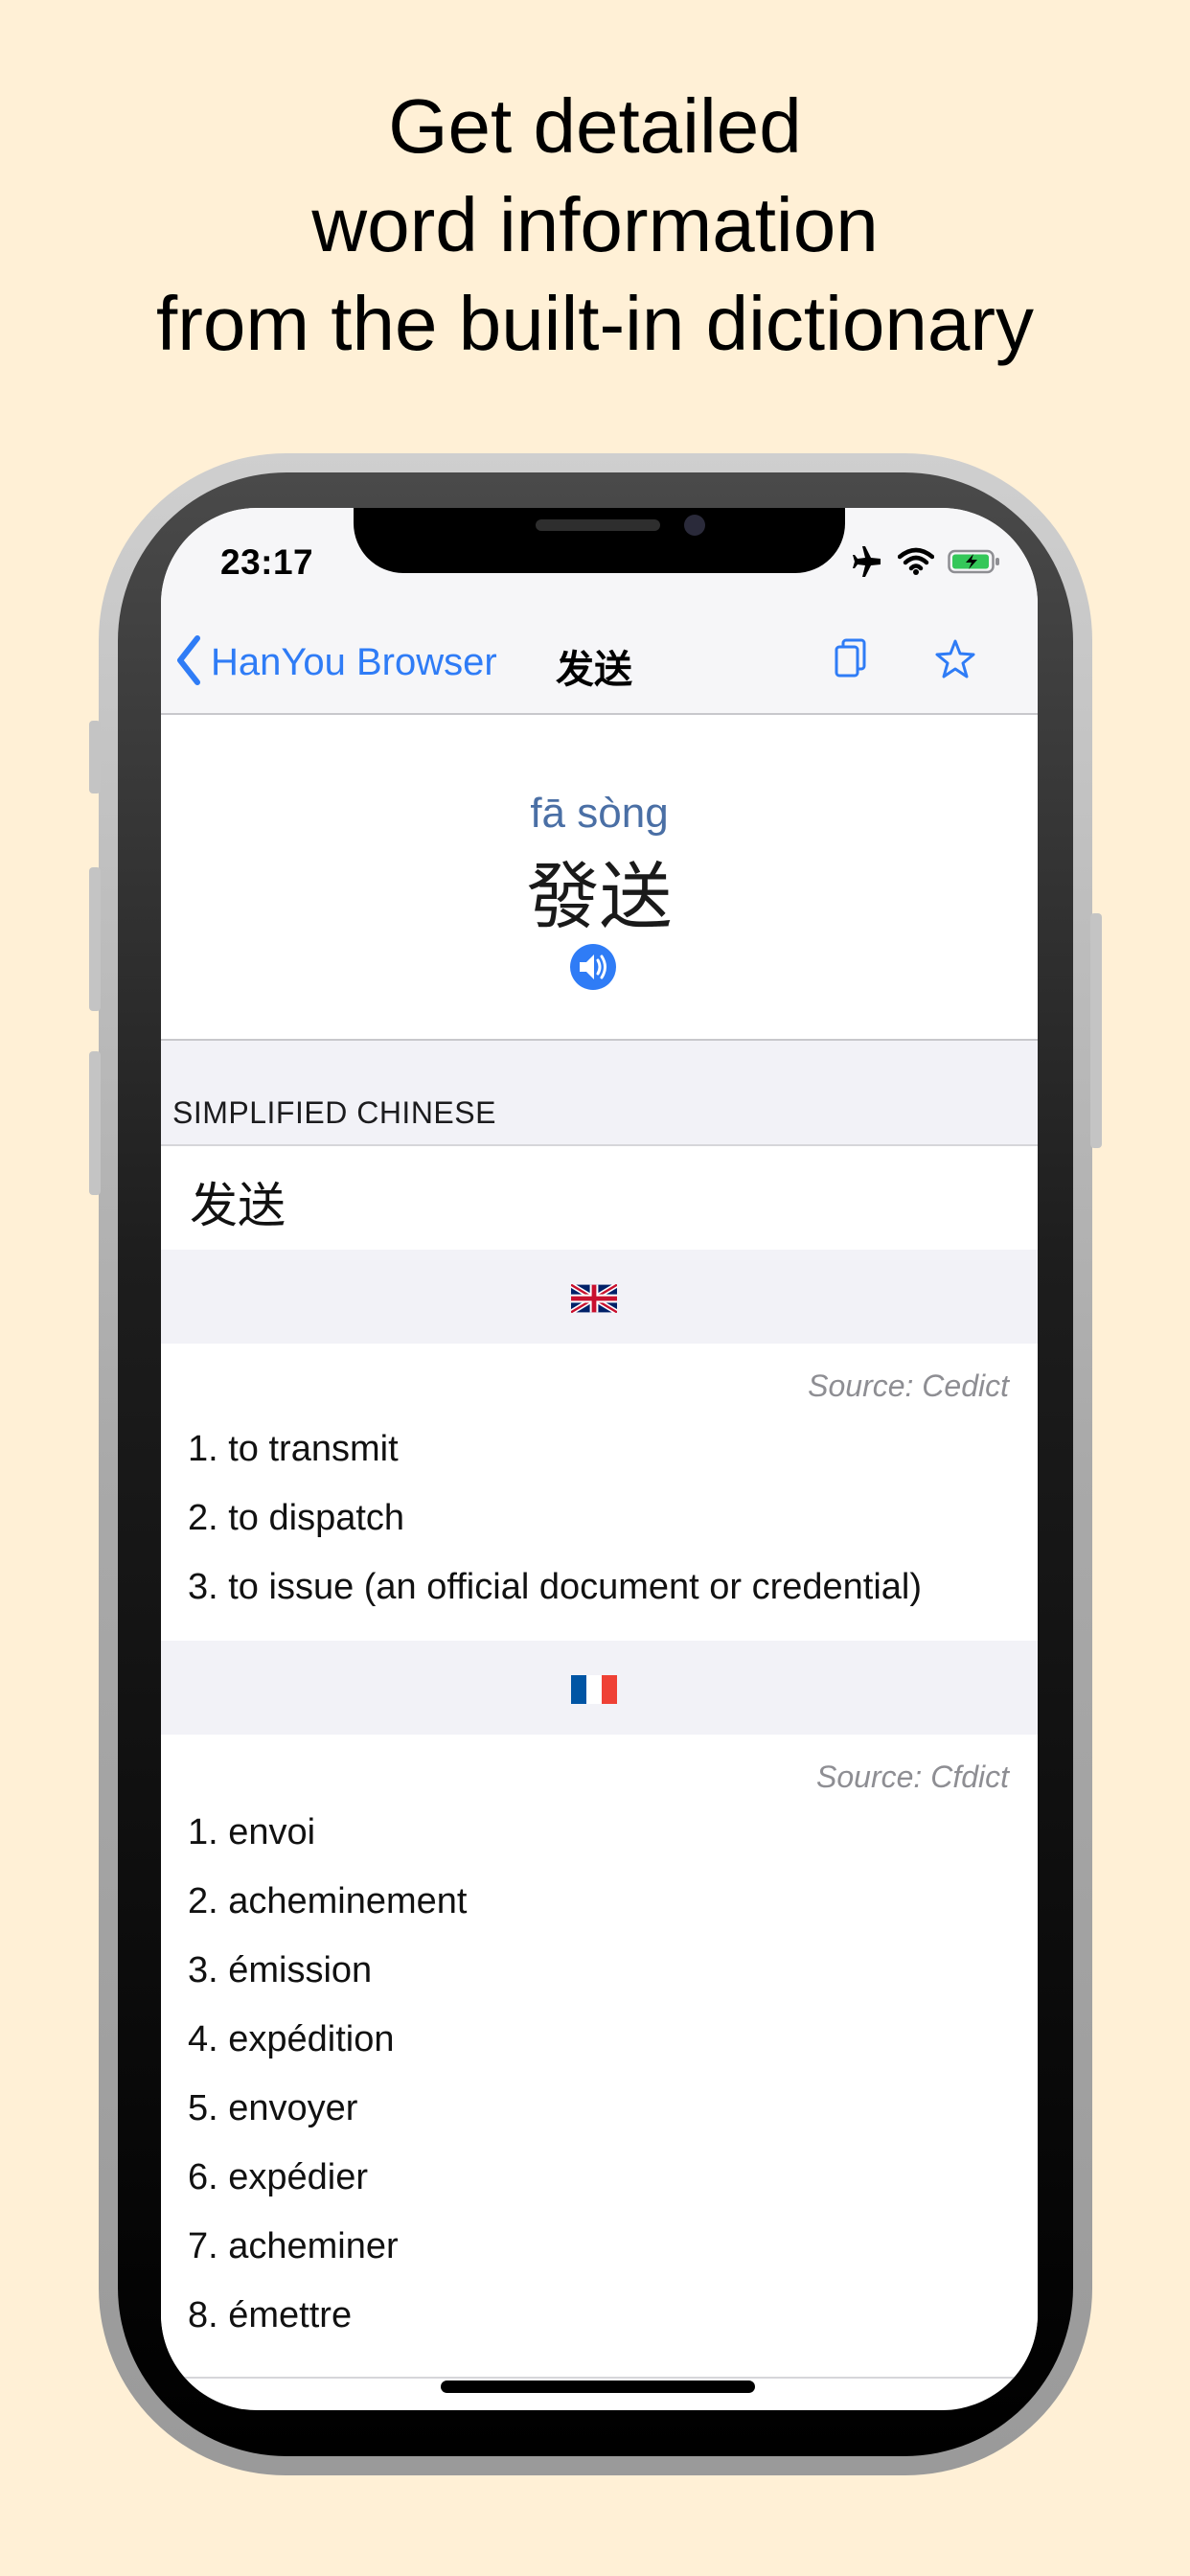  Describe the element at coordinates (598, 2386) in the screenshot. I see `home-indicator` at that location.